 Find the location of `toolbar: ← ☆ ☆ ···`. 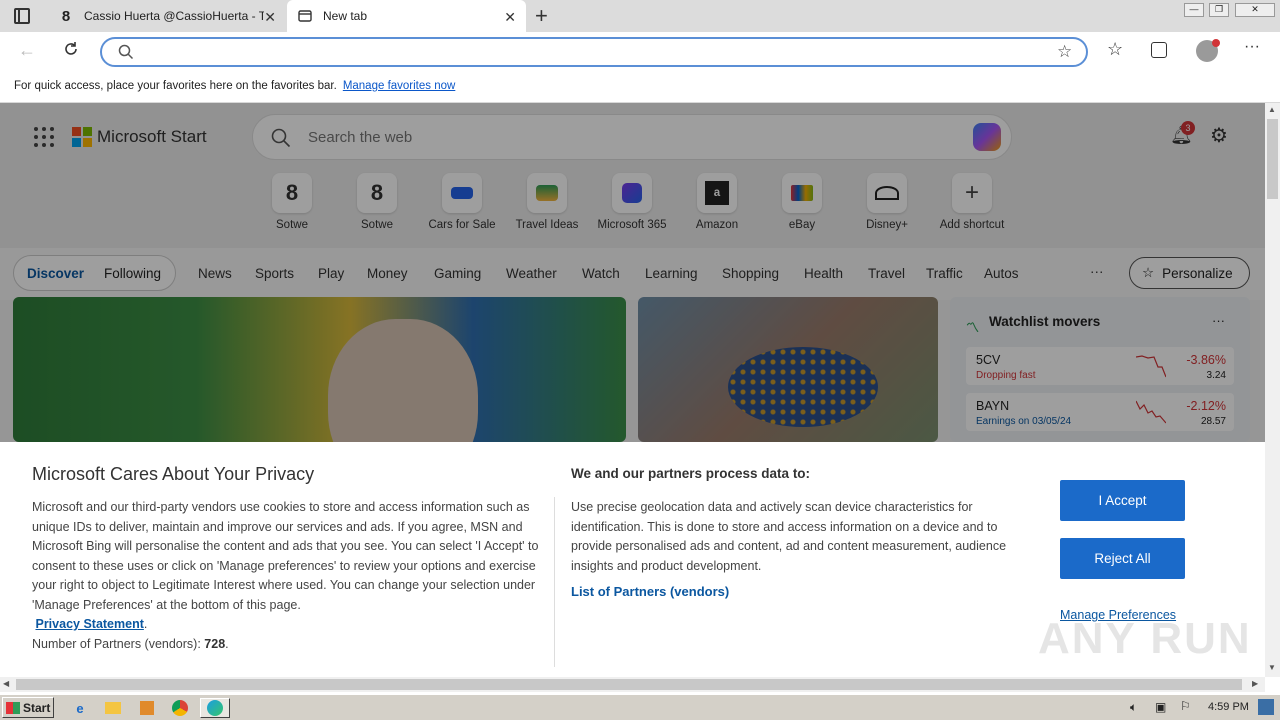

toolbar: ← ☆ ☆ ··· is located at coordinates (640, 51).